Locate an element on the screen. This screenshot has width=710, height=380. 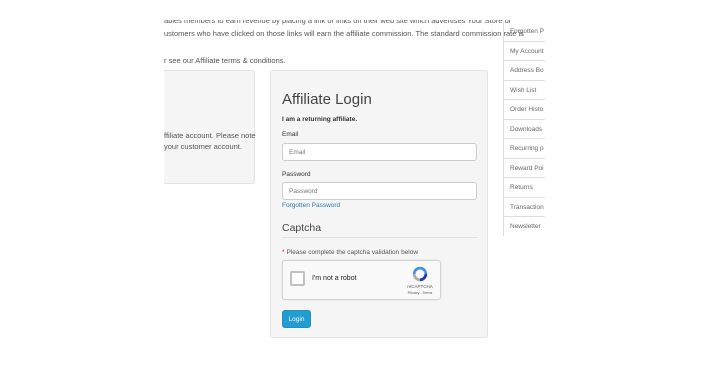
email-label: Email is located at coordinates (290, 134).